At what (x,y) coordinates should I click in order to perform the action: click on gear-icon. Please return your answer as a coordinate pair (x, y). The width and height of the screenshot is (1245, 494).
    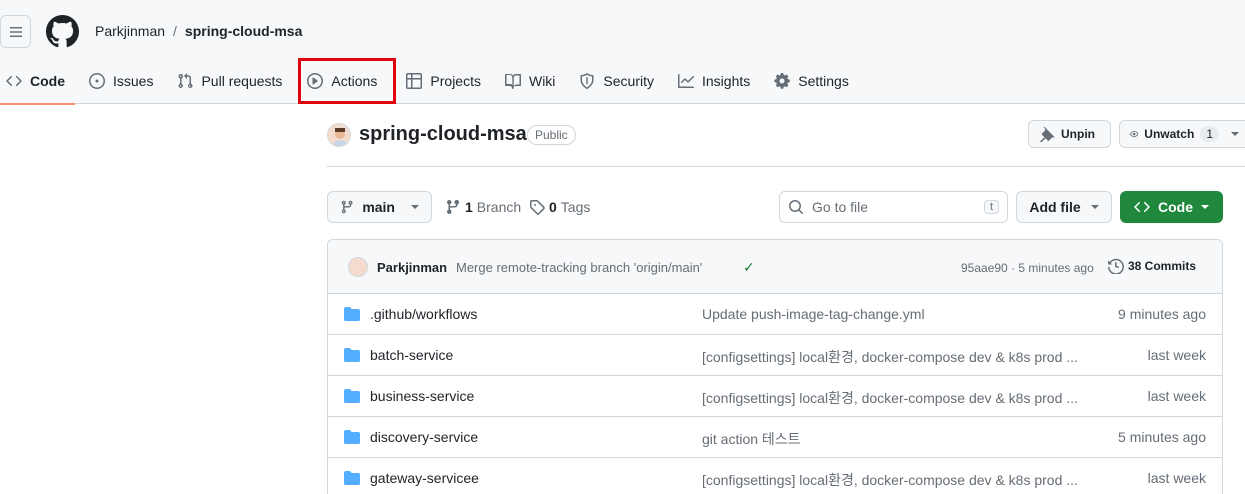
    Looking at the image, I should click on (782, 81).